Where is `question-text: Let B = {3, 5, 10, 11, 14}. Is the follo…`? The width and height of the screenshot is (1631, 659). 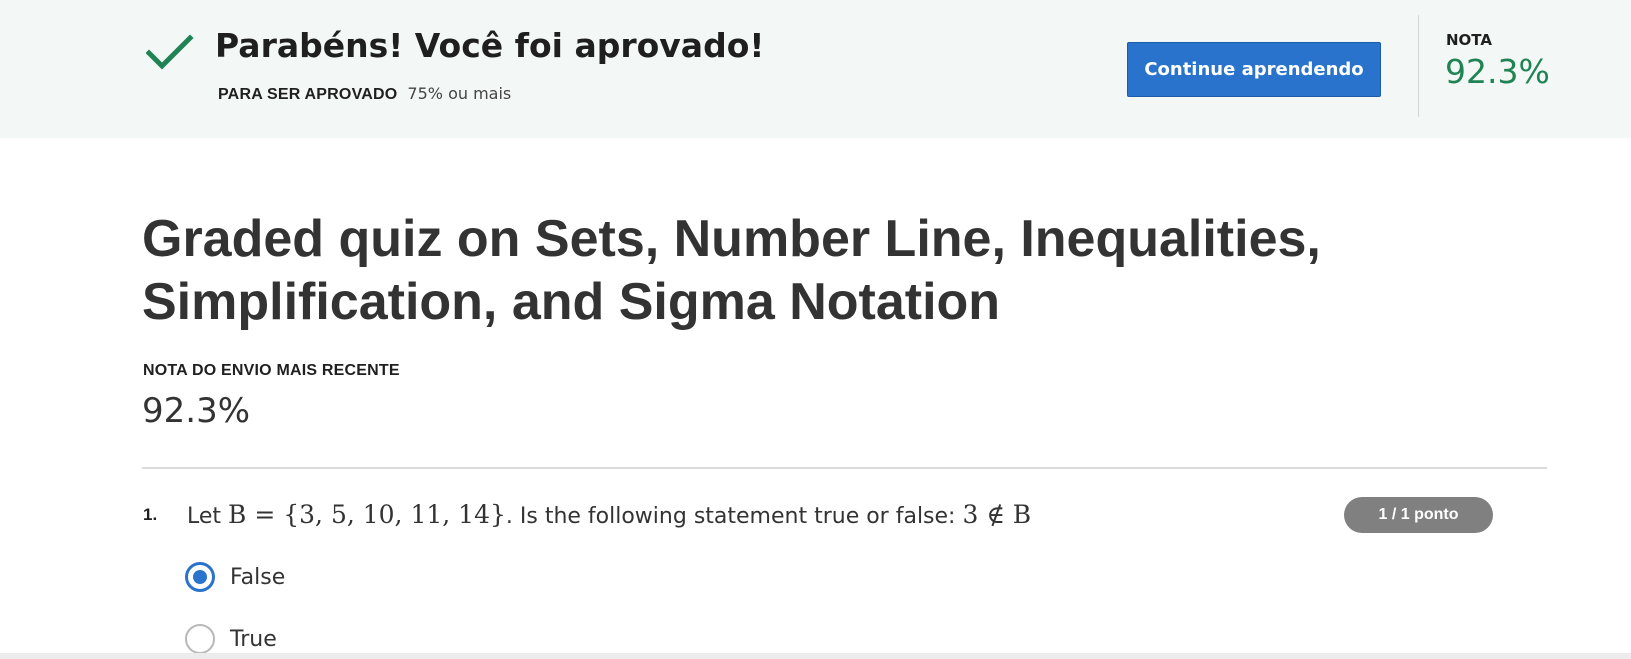
question-text: Let B = {3, 5, 10, 11, 14}. Is the follo… is located at coordinates (609, 514).